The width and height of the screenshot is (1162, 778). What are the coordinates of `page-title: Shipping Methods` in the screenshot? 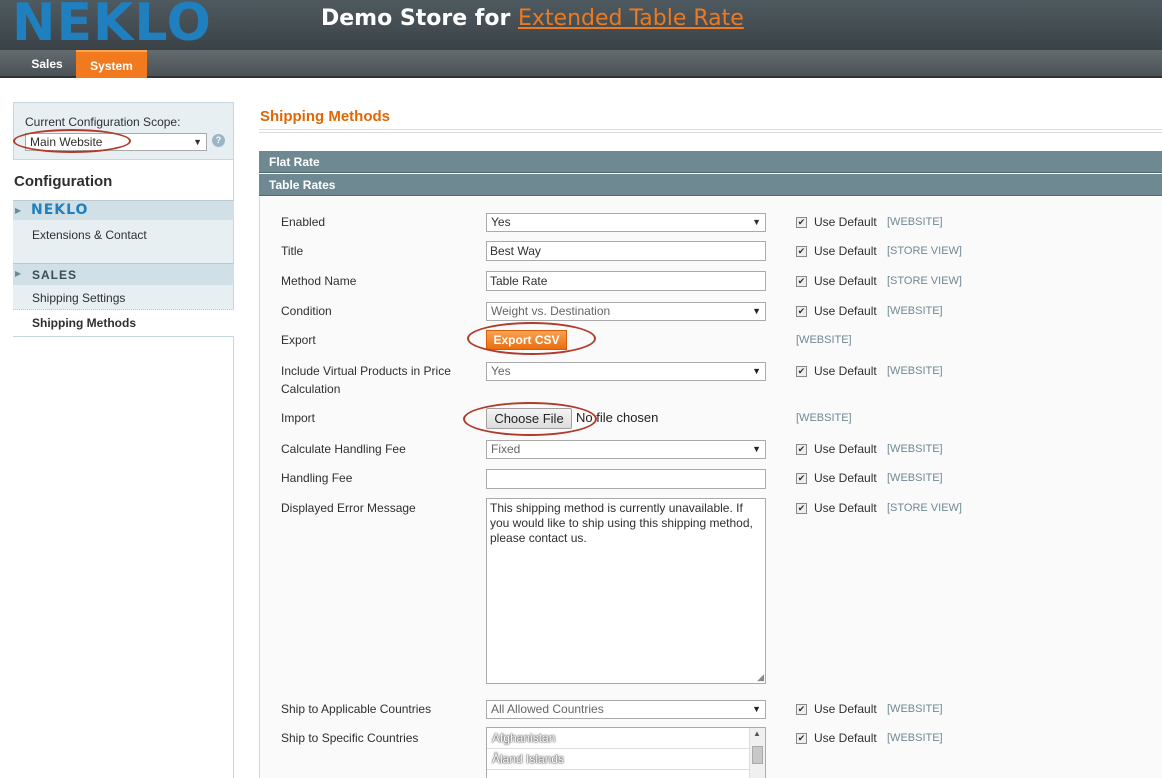 It's located at (325, 116).